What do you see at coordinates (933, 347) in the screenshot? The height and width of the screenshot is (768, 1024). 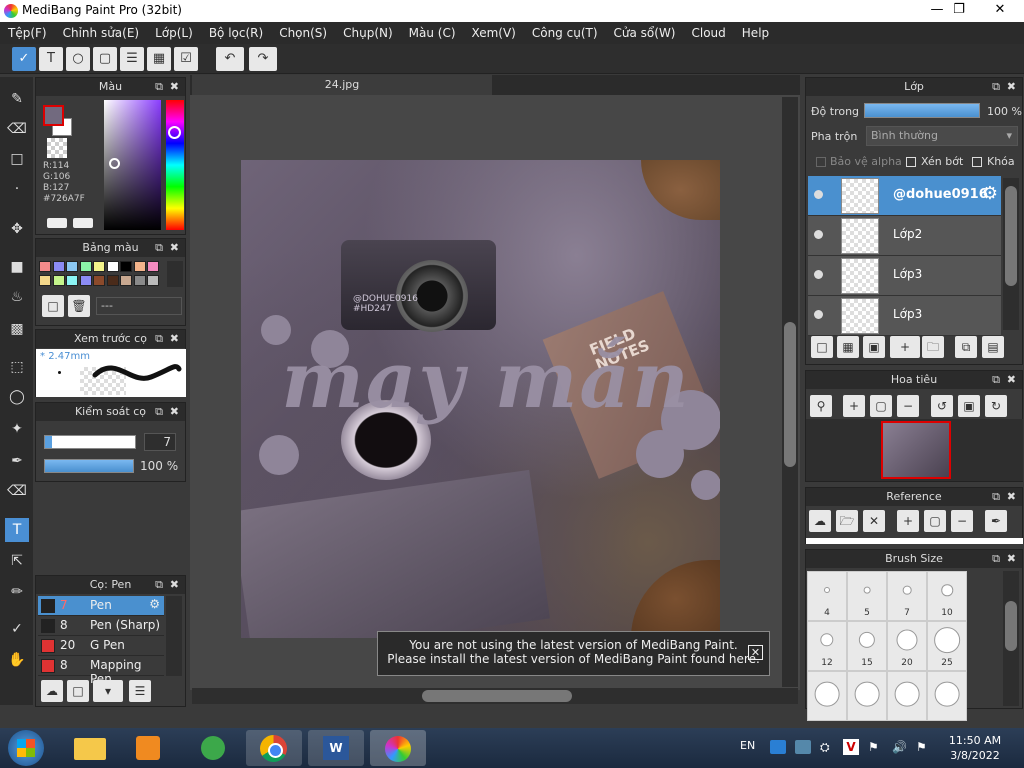 I see `folder-icon: 🗀` at bounding box center [933, 347].